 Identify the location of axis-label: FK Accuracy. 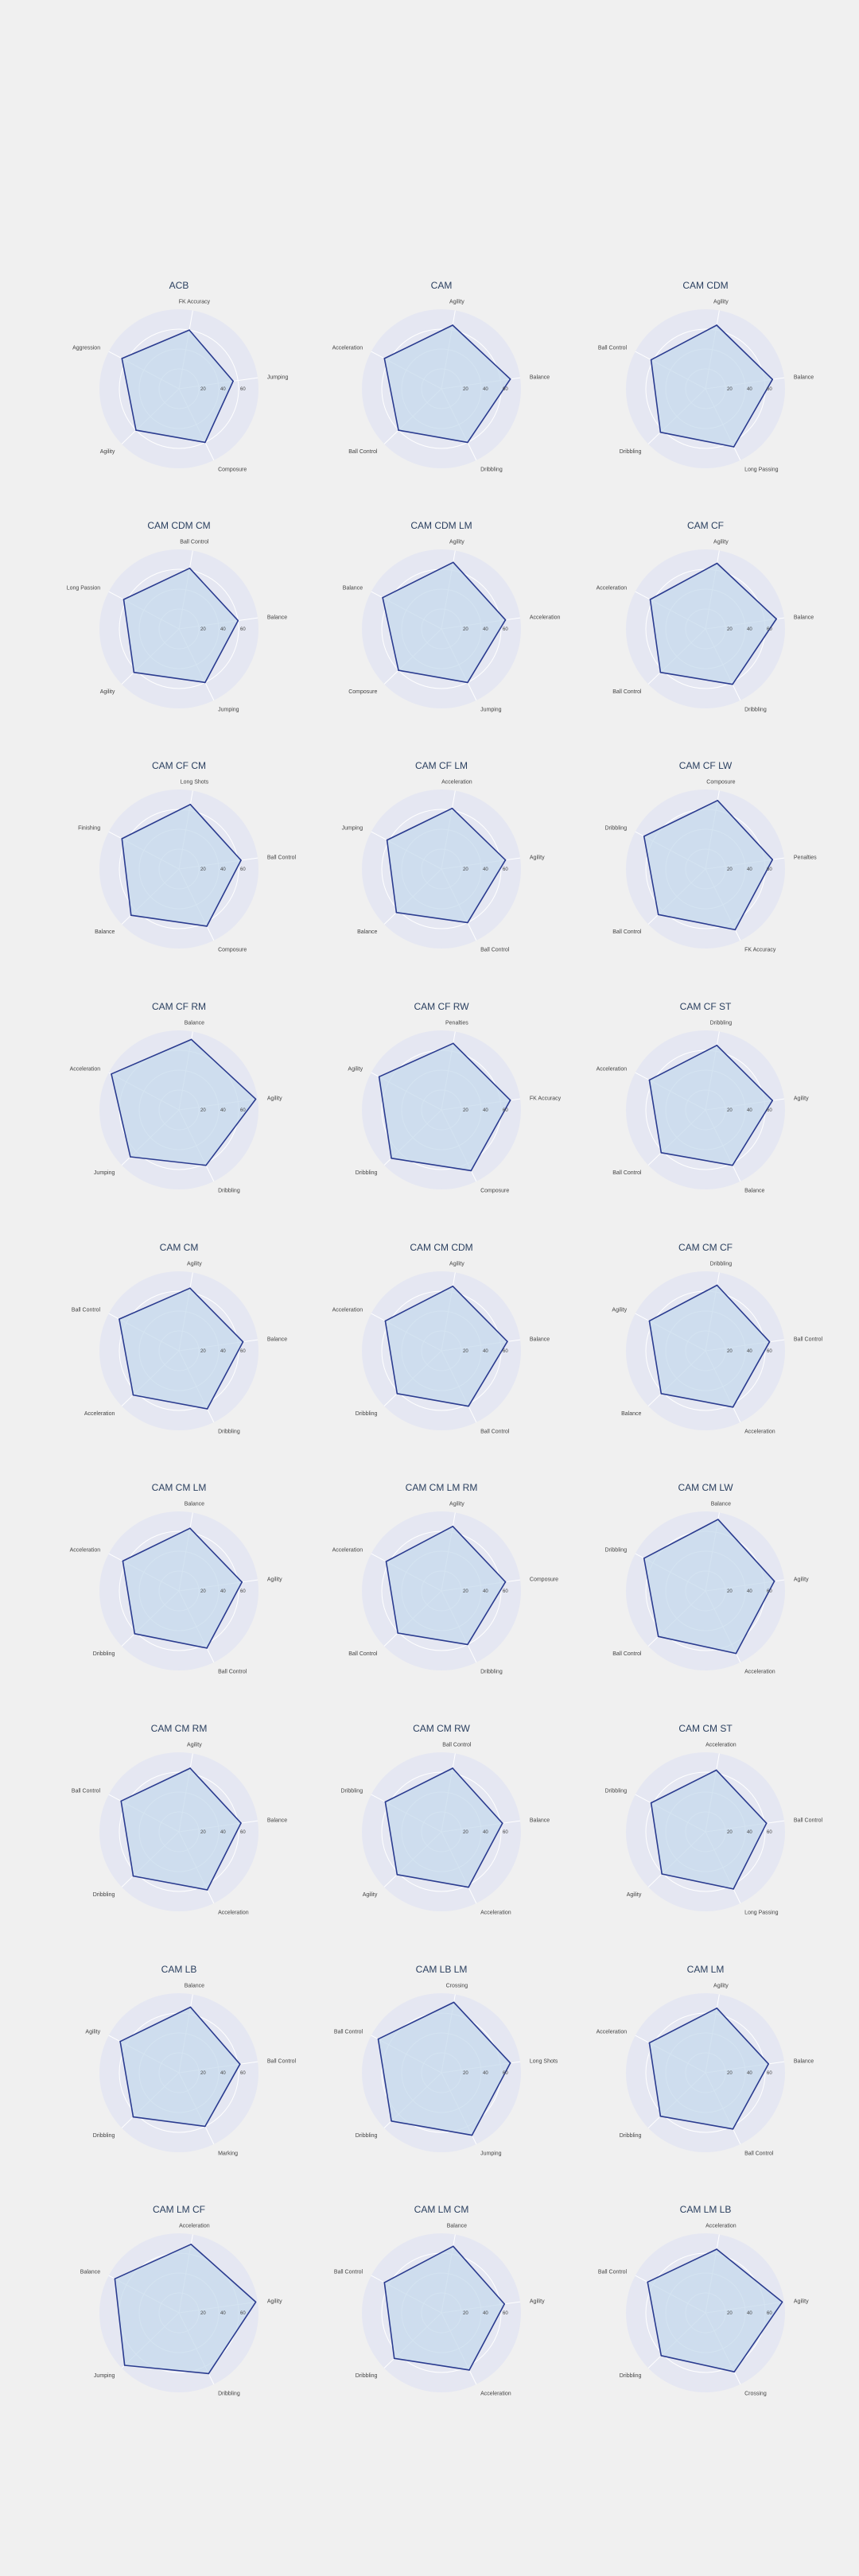
(760, 951).